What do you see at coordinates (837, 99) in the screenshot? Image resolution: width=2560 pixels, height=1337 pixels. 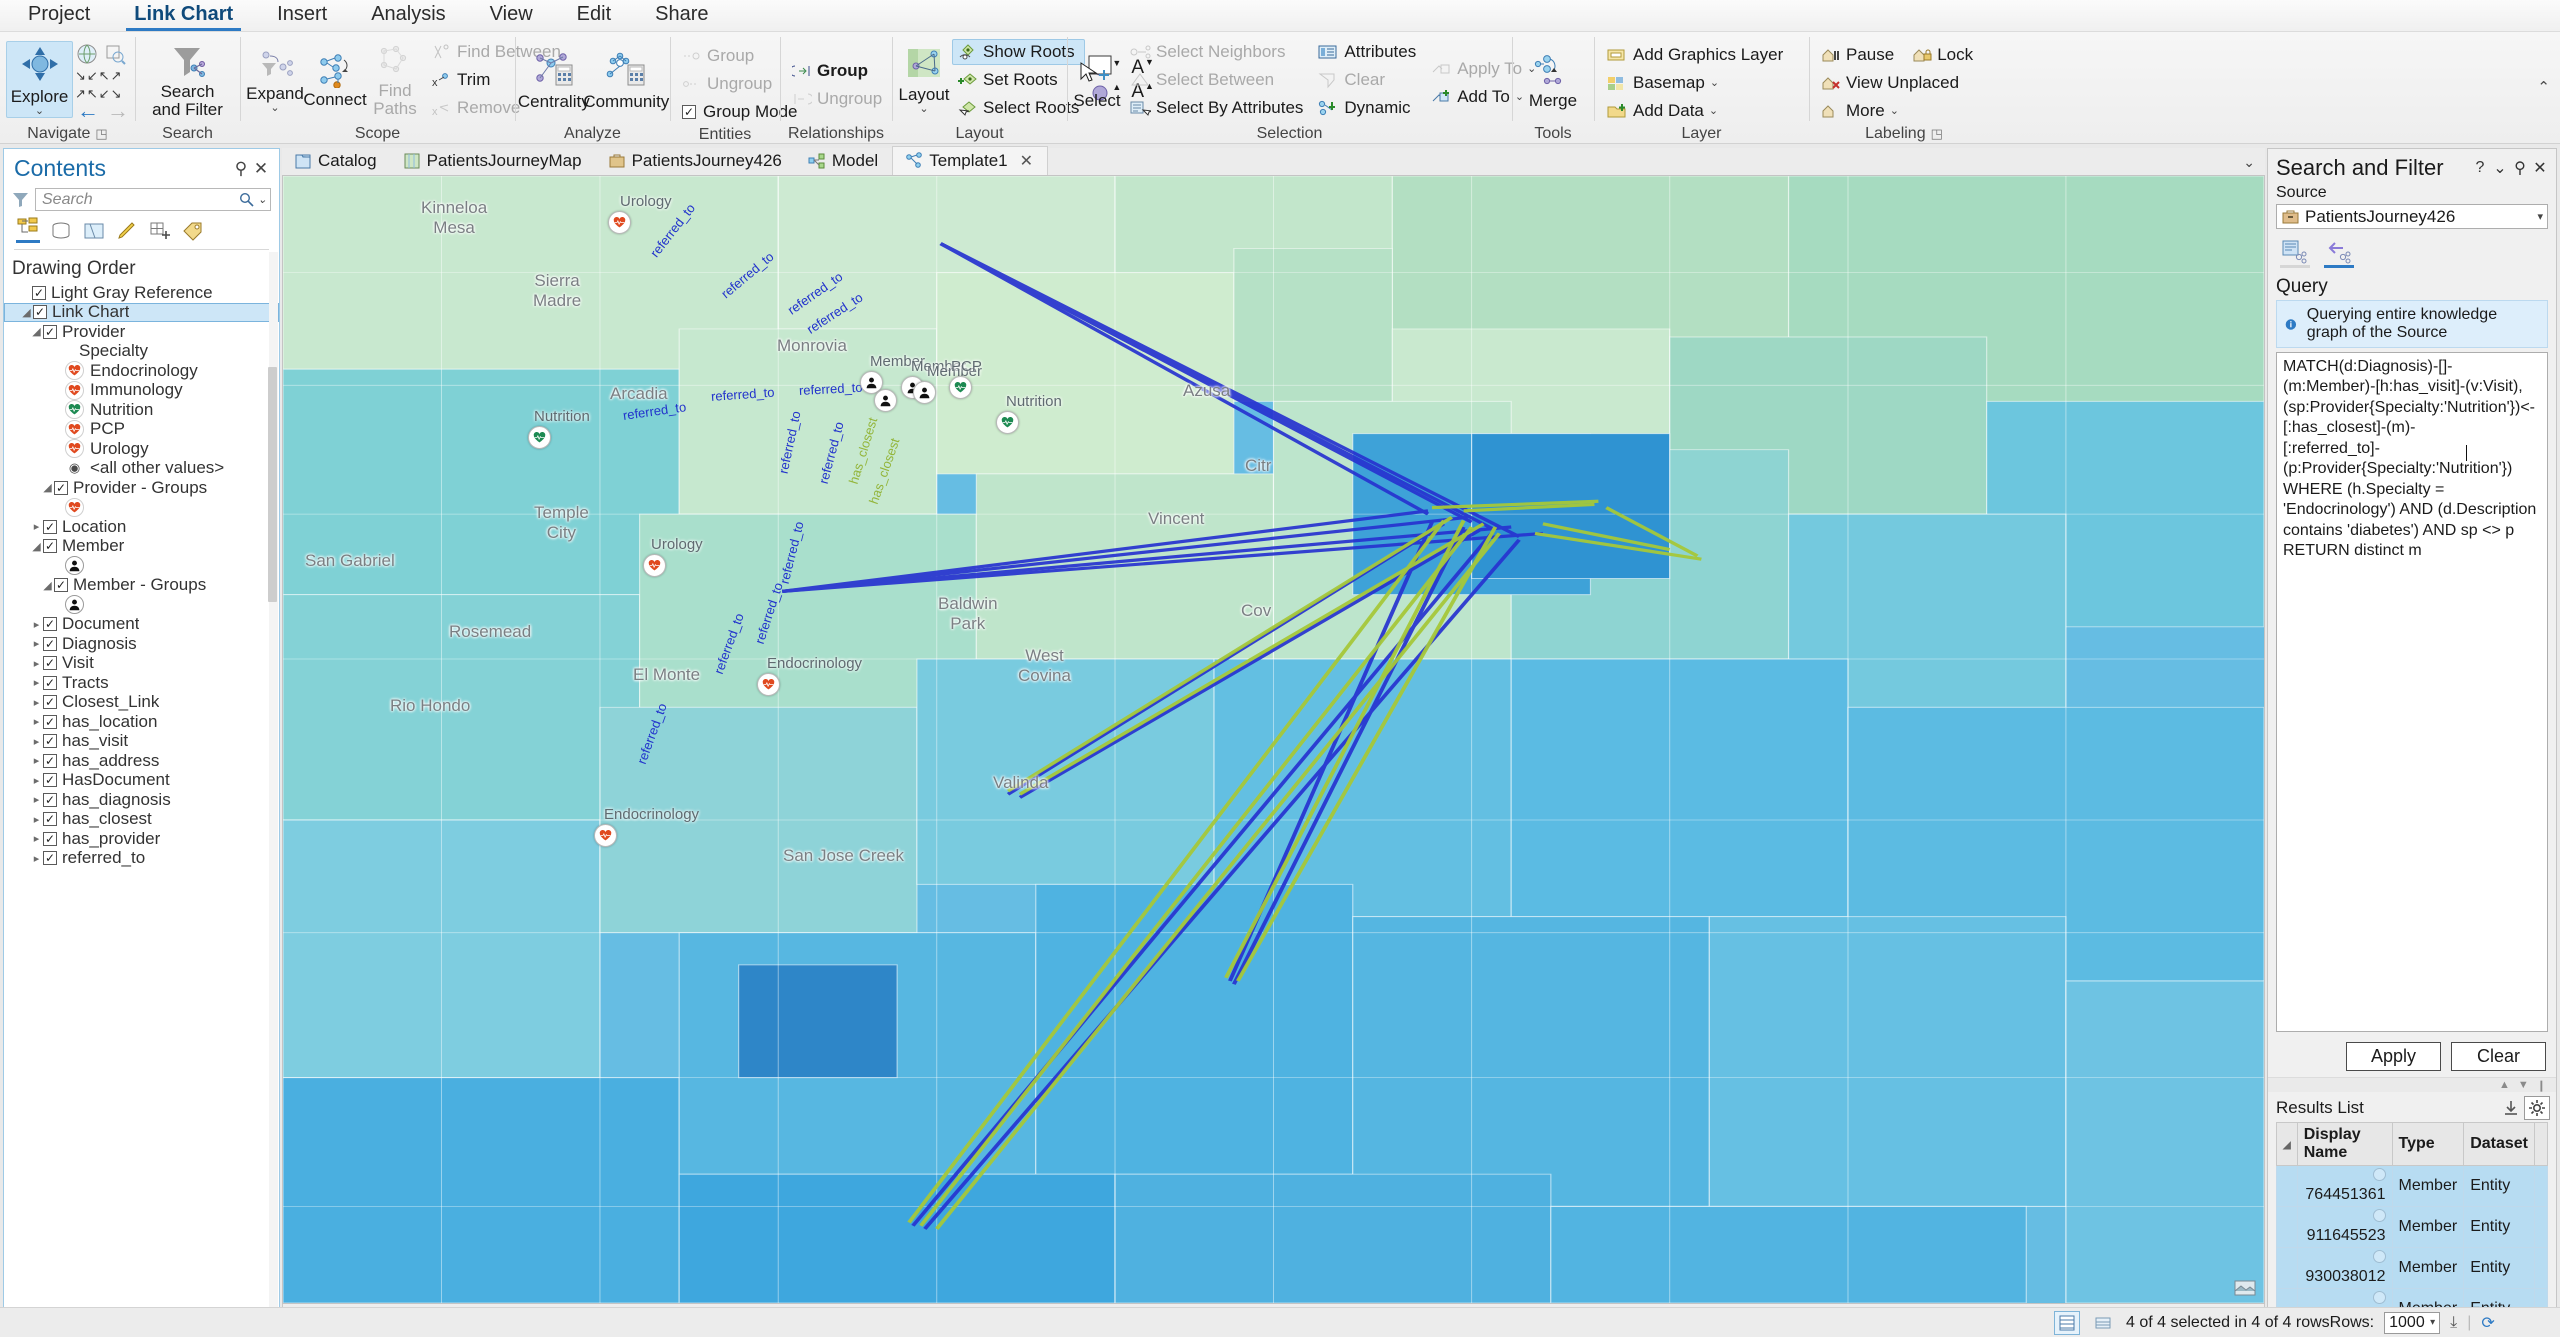 I see `relationships-ungroup-button: Ungroup` at bounding box center [837, 99].